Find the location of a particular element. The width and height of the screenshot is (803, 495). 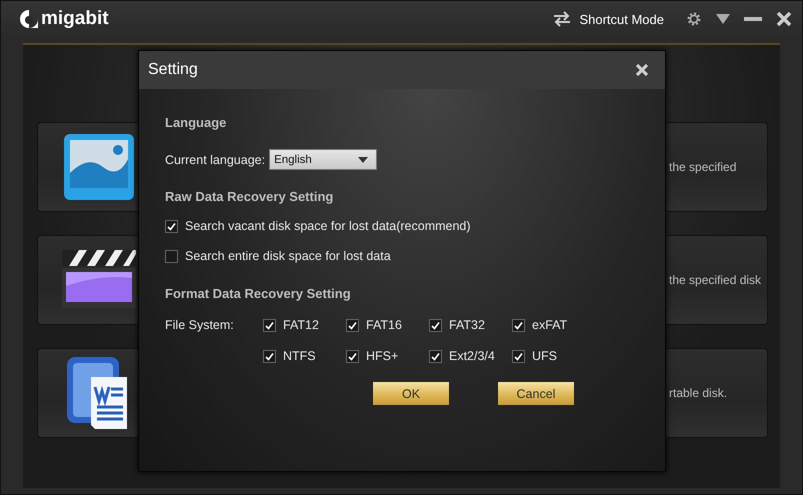

swap-arrows-icon is located at coordinates (562, 19).